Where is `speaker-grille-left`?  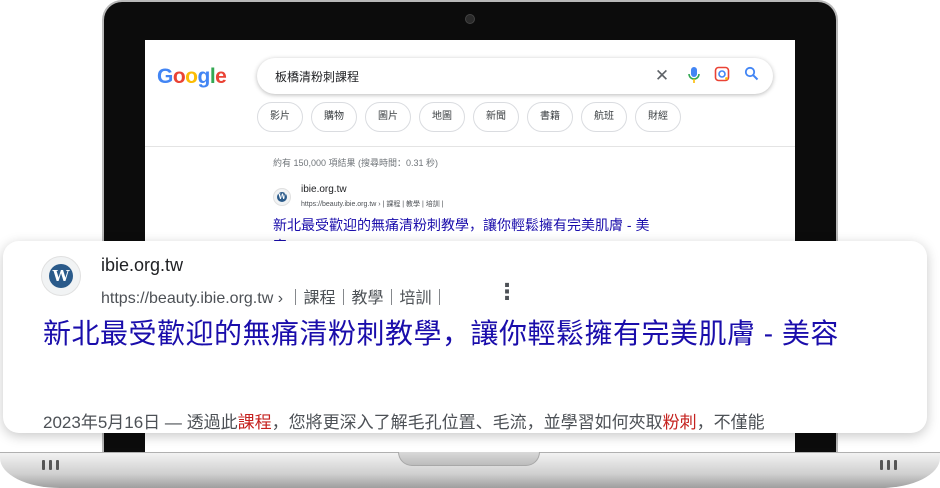 speaker-grille-left is located at coordinates (50, 465).